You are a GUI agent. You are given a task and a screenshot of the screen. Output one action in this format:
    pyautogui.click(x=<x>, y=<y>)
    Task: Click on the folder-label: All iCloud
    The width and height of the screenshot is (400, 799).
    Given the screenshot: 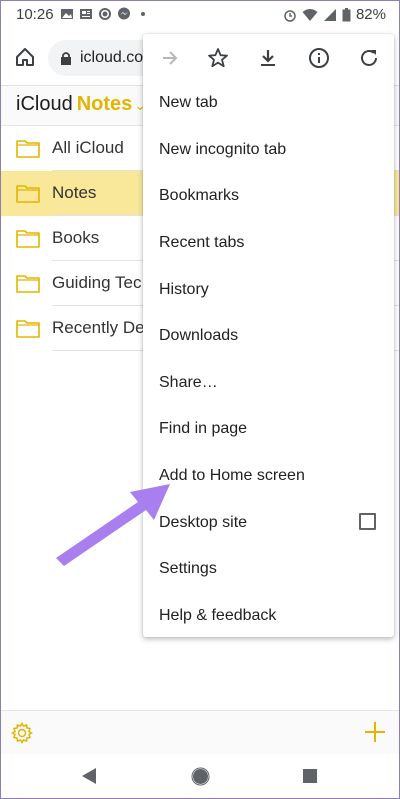 What is the action you would take?
    pyautogui.click(x=88, y=147)
    